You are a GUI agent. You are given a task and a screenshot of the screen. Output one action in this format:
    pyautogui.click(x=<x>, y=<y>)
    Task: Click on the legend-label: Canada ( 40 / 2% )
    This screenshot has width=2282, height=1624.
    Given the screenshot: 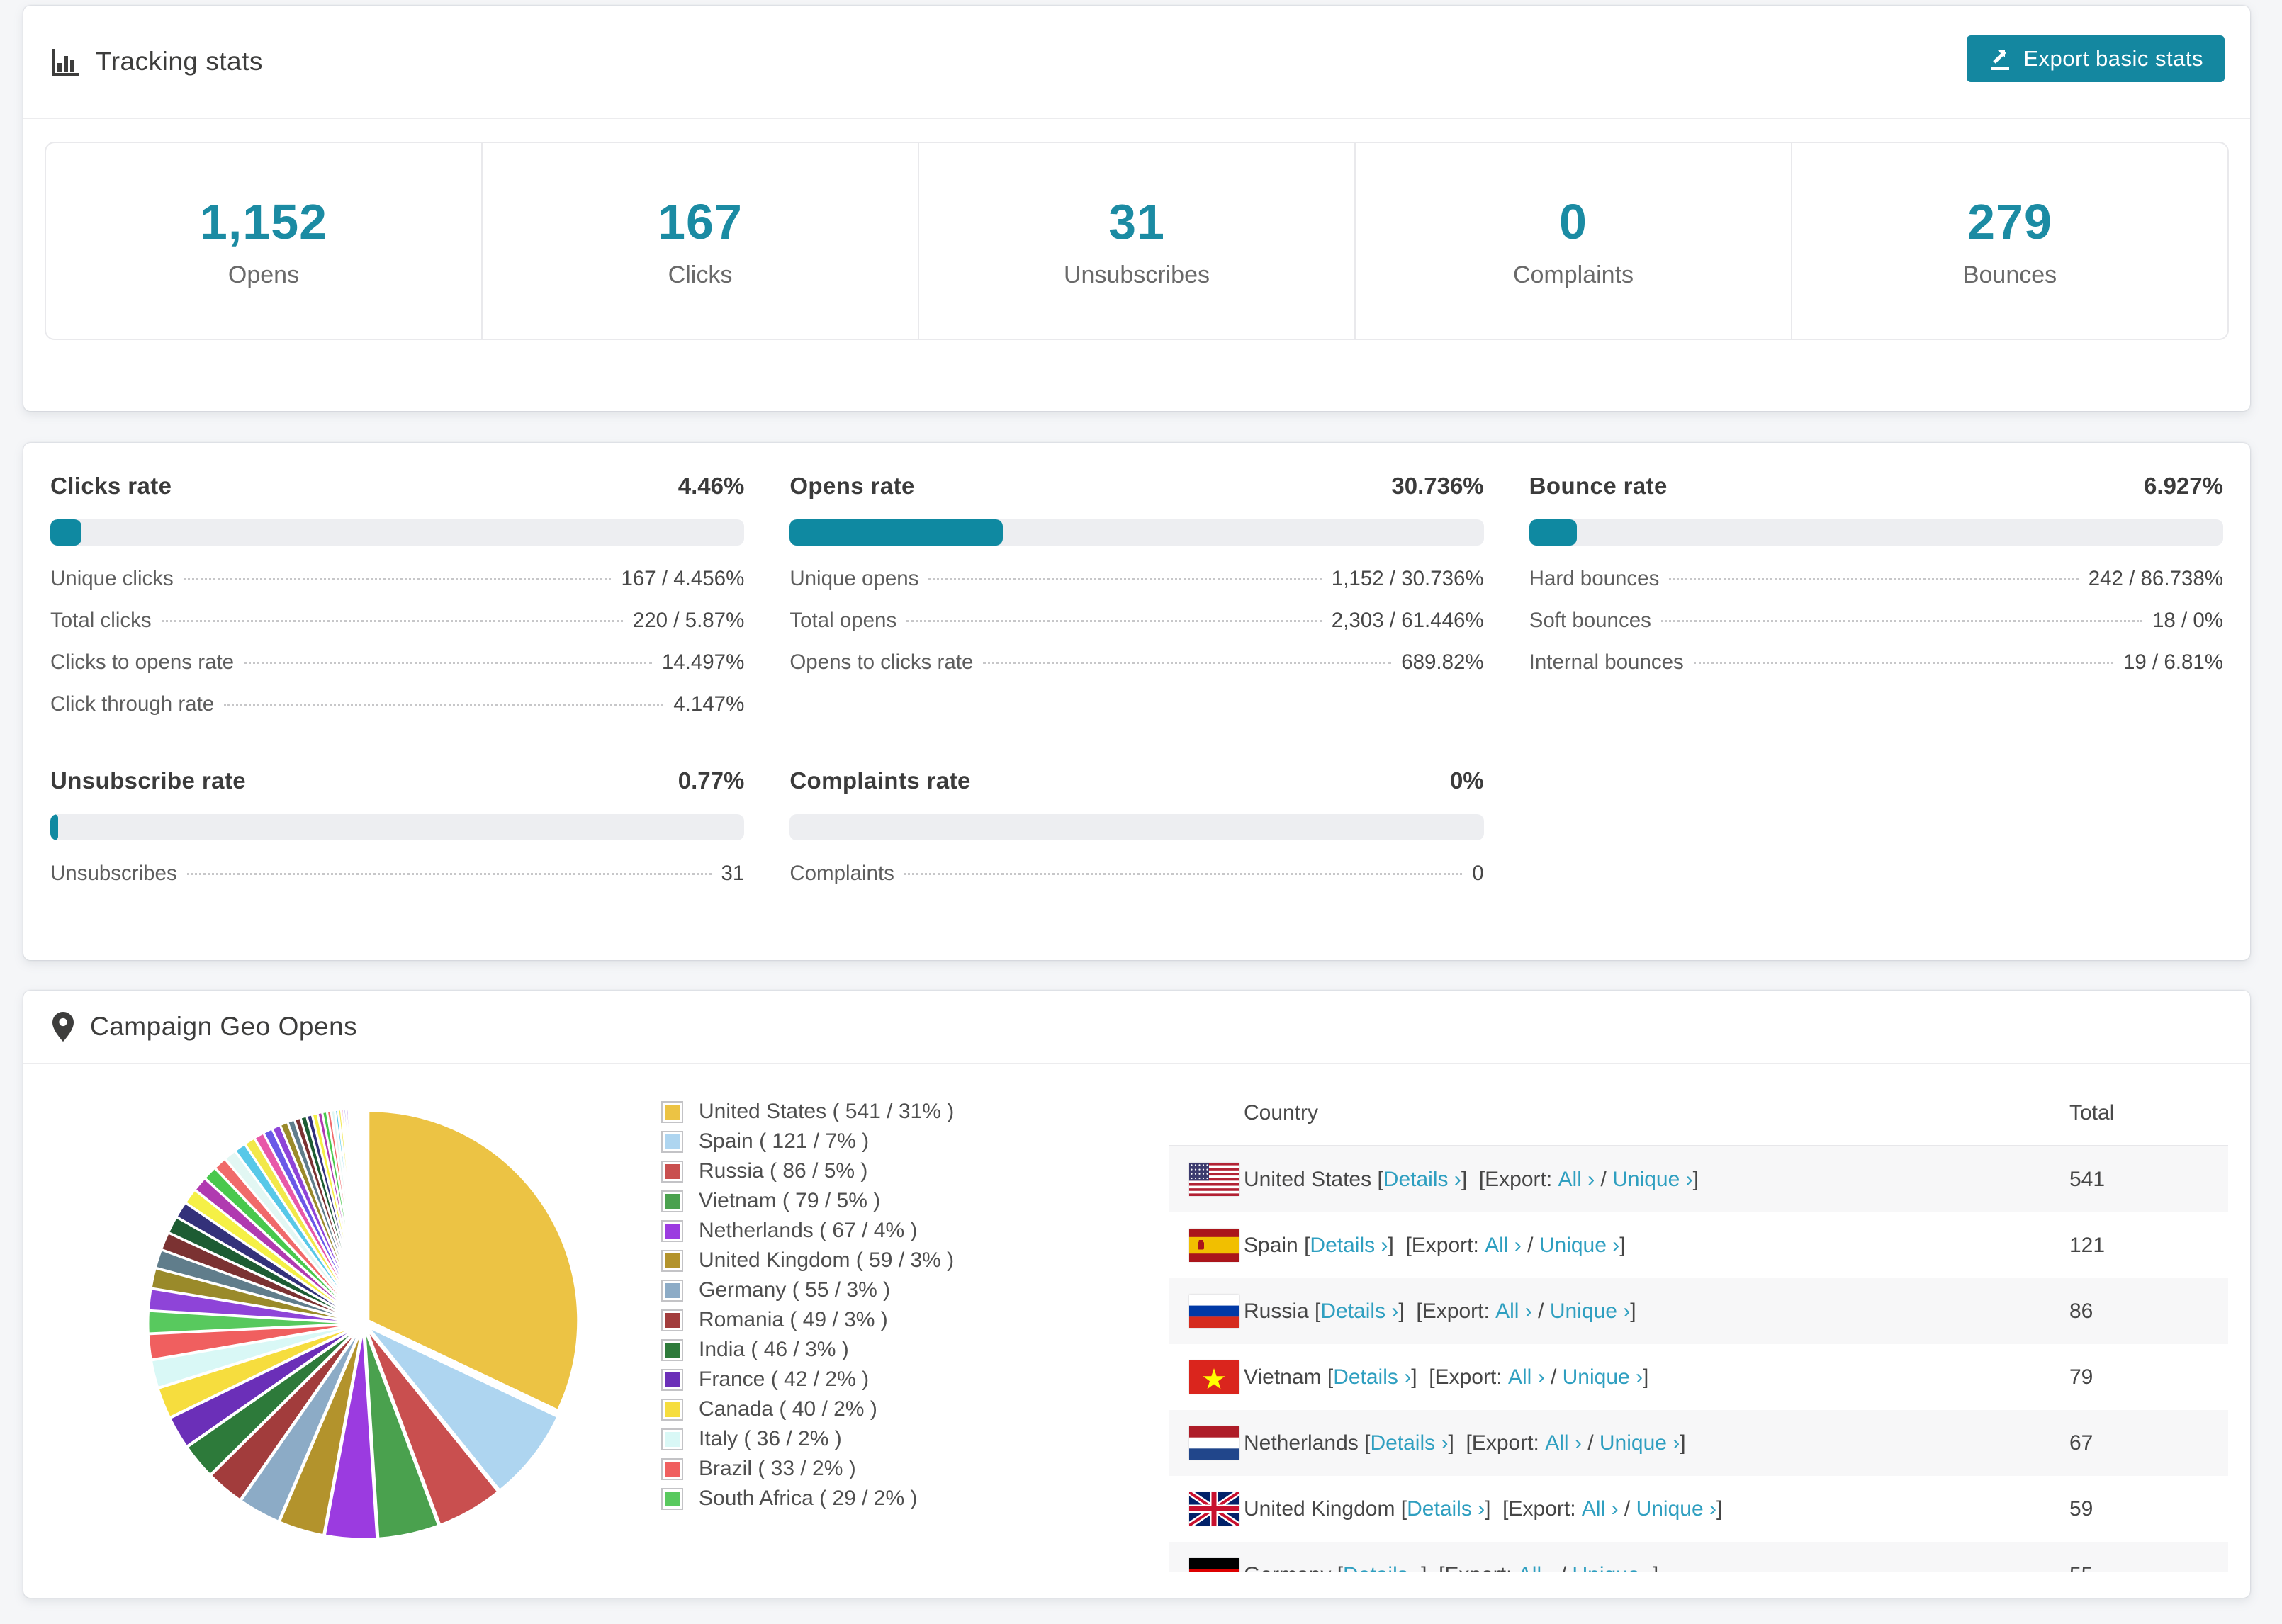 What is the action you would take?
    pyautogui.click(x=788, y=1409)
    